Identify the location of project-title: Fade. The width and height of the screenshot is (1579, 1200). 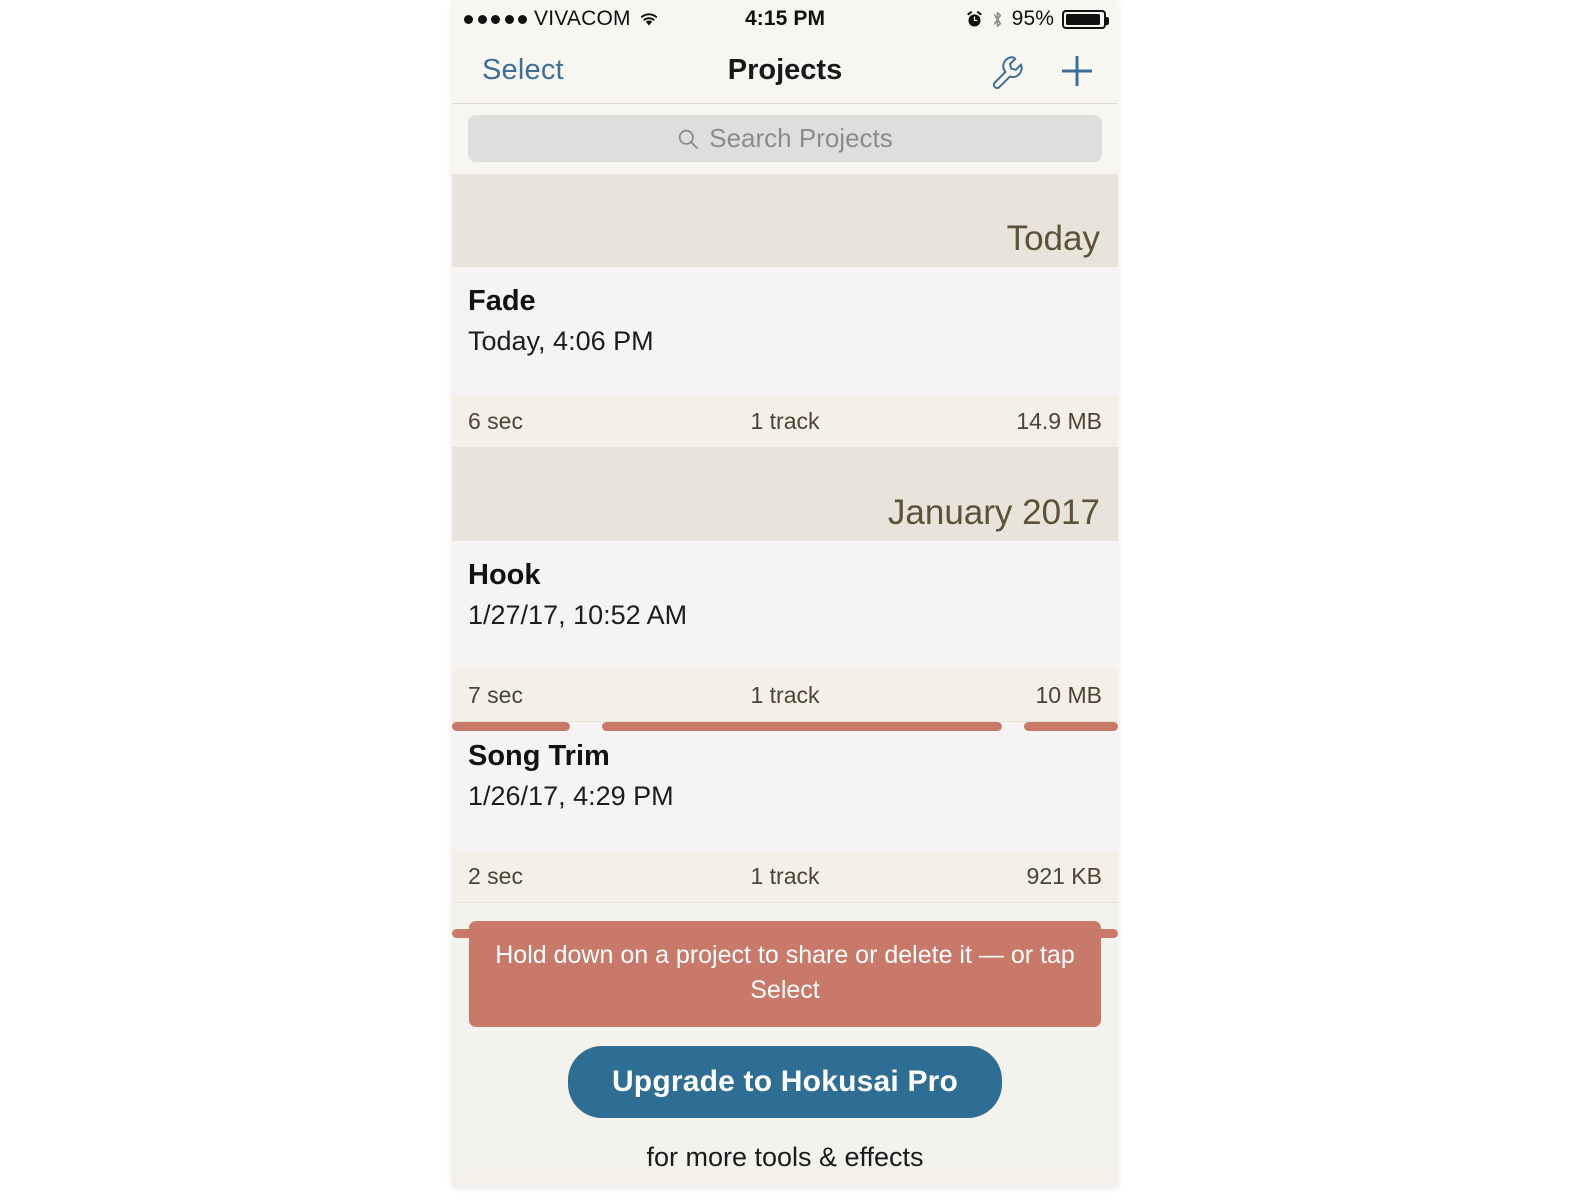
(502, 301).